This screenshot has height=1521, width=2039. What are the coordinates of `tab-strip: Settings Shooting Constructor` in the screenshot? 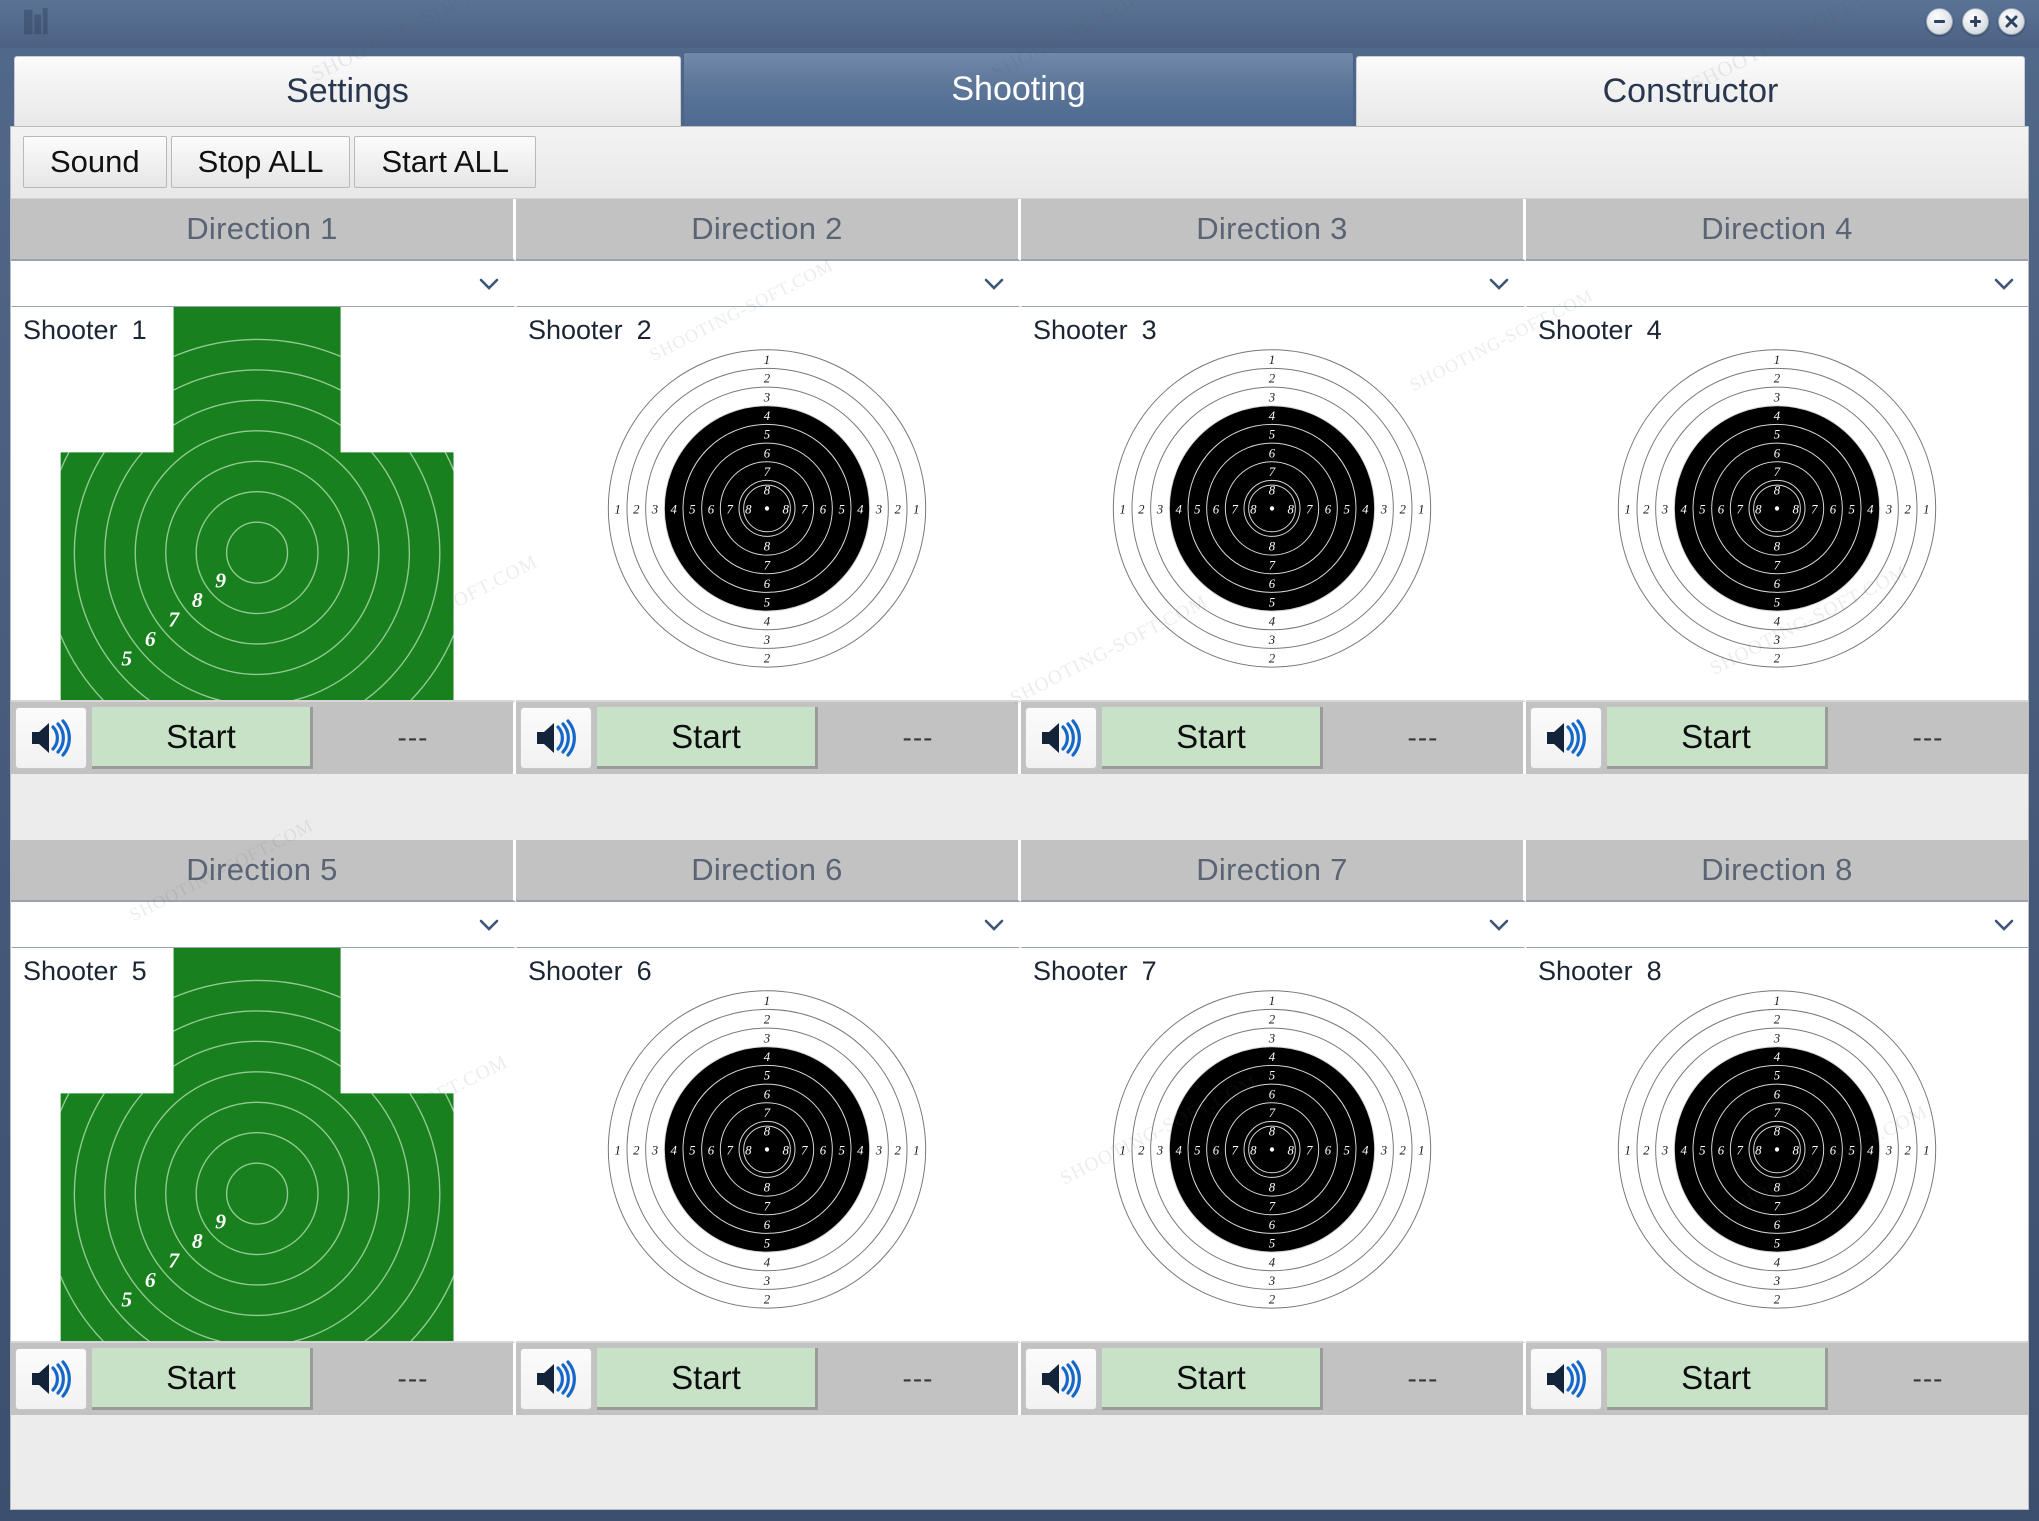 It's located at (1019, 87).